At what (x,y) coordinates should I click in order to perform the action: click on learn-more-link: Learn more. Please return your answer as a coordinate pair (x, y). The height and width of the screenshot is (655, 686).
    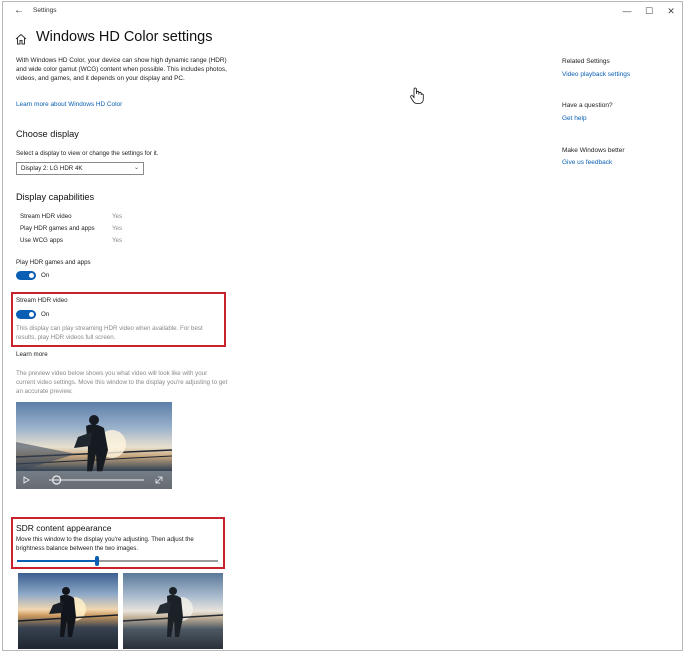
    Looking at the image, I should click on (32, 354).